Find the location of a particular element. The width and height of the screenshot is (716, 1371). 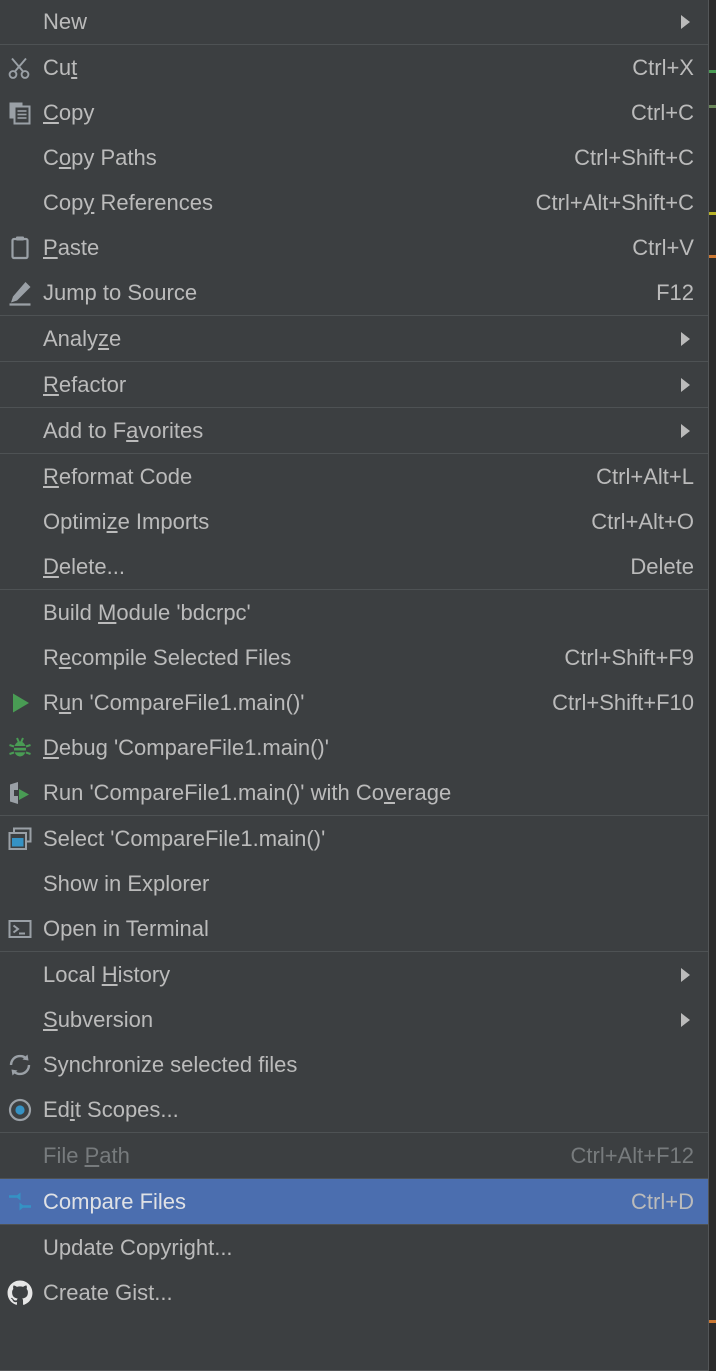

menu-item-copy-paths: Copy Paths Ctrl+Shift+C is located at coordinates (354, 157).